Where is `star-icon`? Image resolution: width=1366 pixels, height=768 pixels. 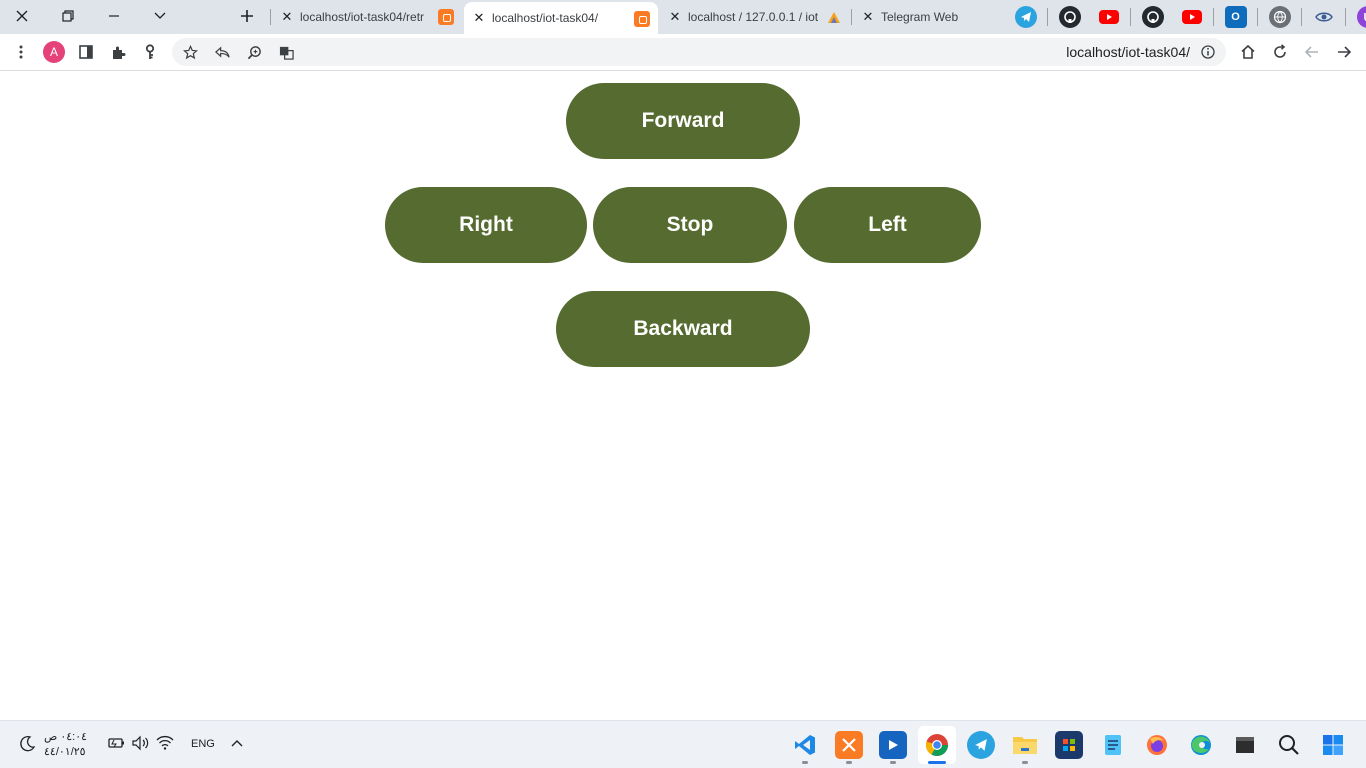 star-icon is located at coordinates (190, 51).